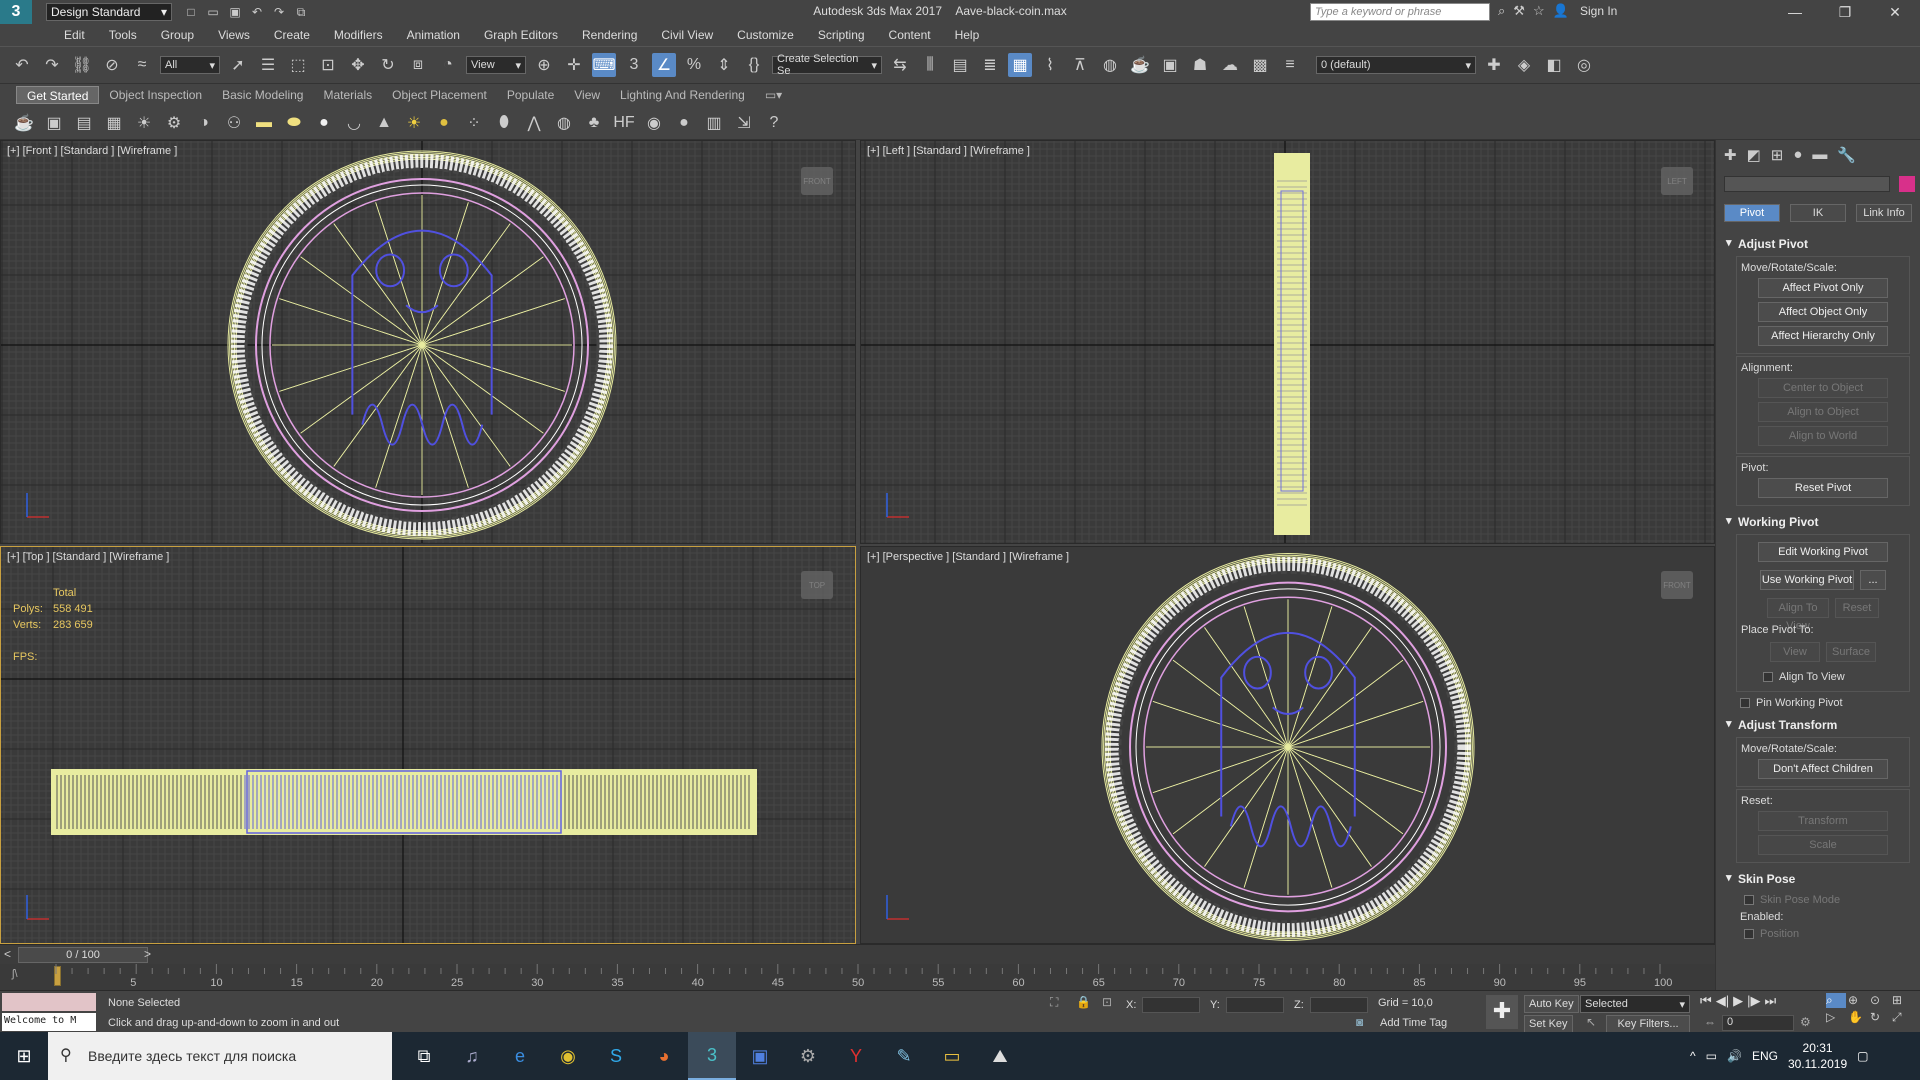 Image resolution: width=1920 pixels, height=1080 pixels. Describe the element at coordinates (144, 123) in the screenshot. I see `bulb-icon: ☀` at that location.